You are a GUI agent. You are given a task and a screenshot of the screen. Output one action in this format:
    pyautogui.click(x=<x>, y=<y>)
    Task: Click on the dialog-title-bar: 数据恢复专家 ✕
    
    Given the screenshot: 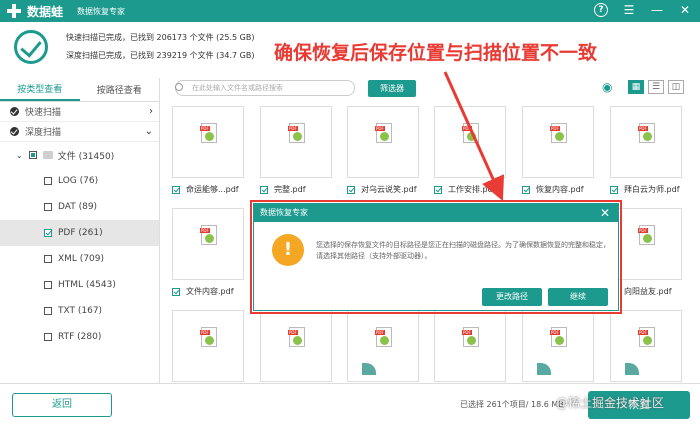 What is the action you would take?
    pyautogui.click(x=436, y=213)
    